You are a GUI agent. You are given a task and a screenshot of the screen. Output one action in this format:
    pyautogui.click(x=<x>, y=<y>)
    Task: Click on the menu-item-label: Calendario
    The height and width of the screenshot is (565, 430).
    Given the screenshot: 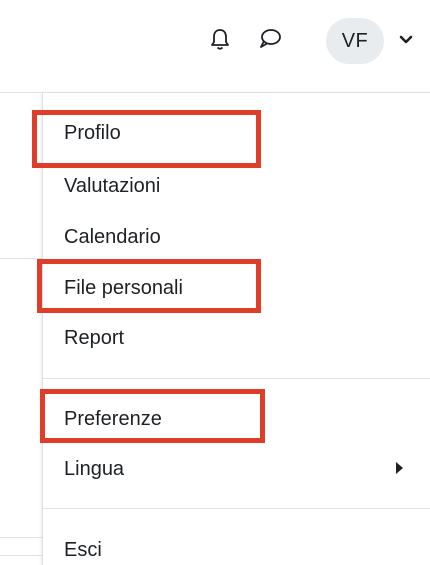 What is the action you would take?
    pyautogui.click(x=112, y=236)
    